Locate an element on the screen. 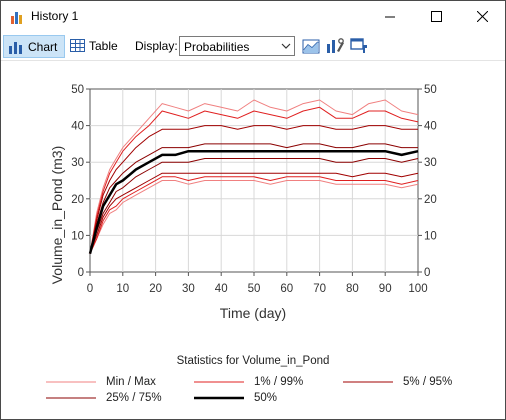 The width and height of the screenshot is (506, 420). chart-settings-icon is located at coordinates (335, 46).